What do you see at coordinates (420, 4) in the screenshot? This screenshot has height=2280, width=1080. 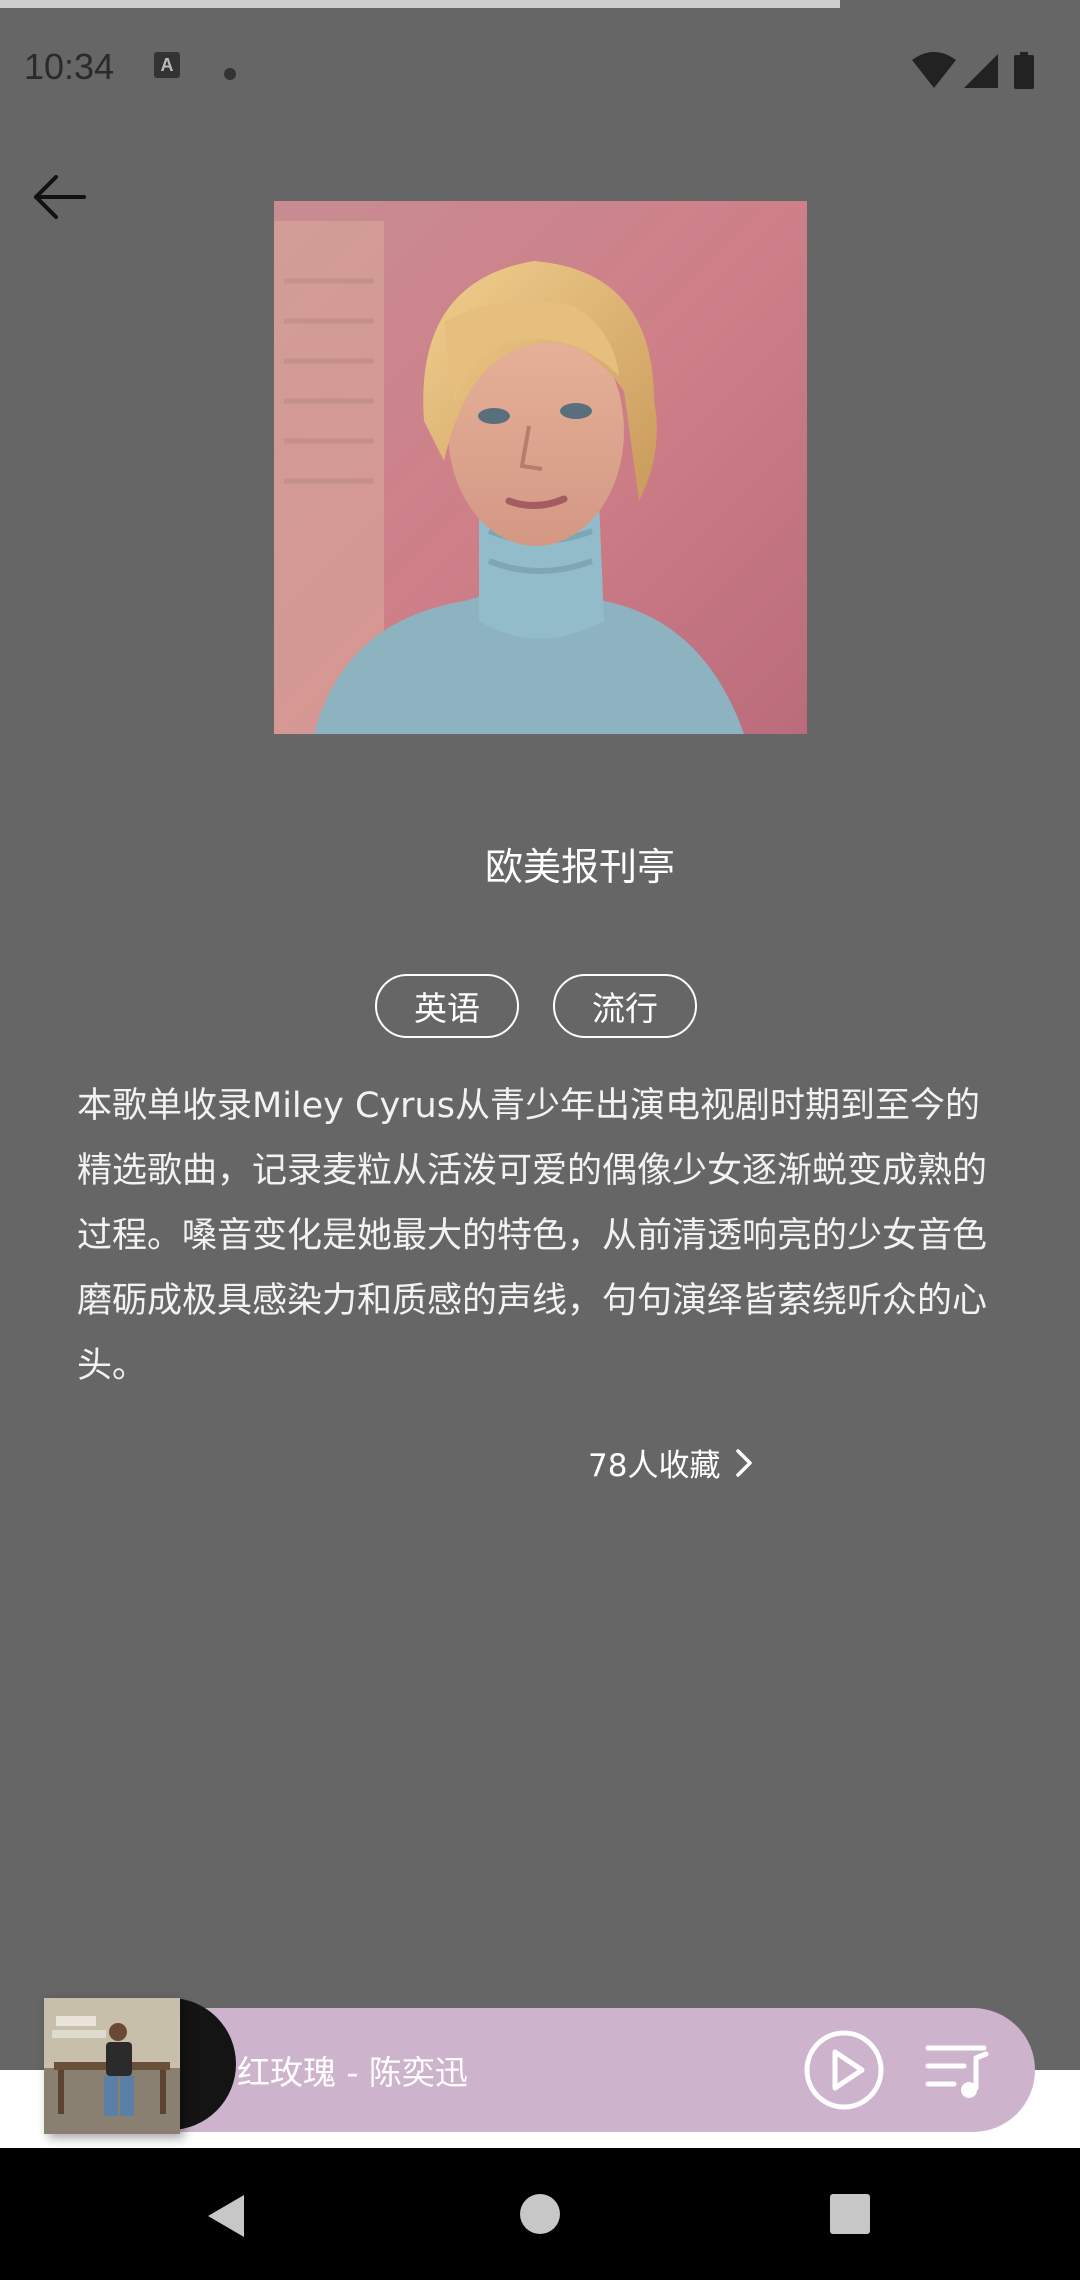 I see `top-progress-strip` at bounding box center [420, 4].